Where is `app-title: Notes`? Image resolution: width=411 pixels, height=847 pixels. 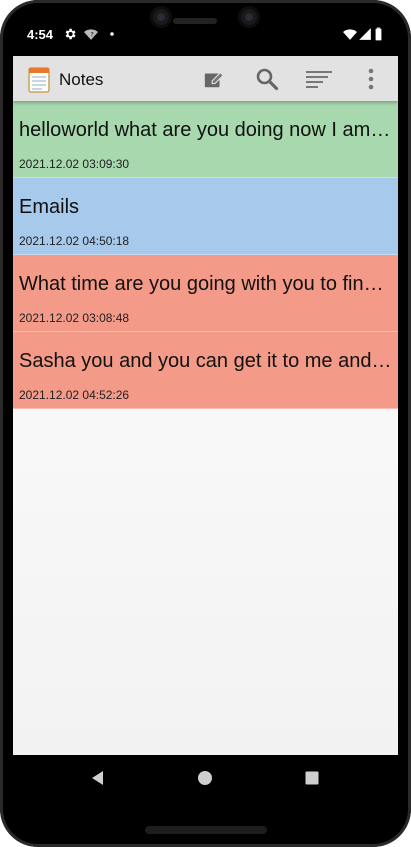 app-title: Notes is located at coordinates (81, 79).